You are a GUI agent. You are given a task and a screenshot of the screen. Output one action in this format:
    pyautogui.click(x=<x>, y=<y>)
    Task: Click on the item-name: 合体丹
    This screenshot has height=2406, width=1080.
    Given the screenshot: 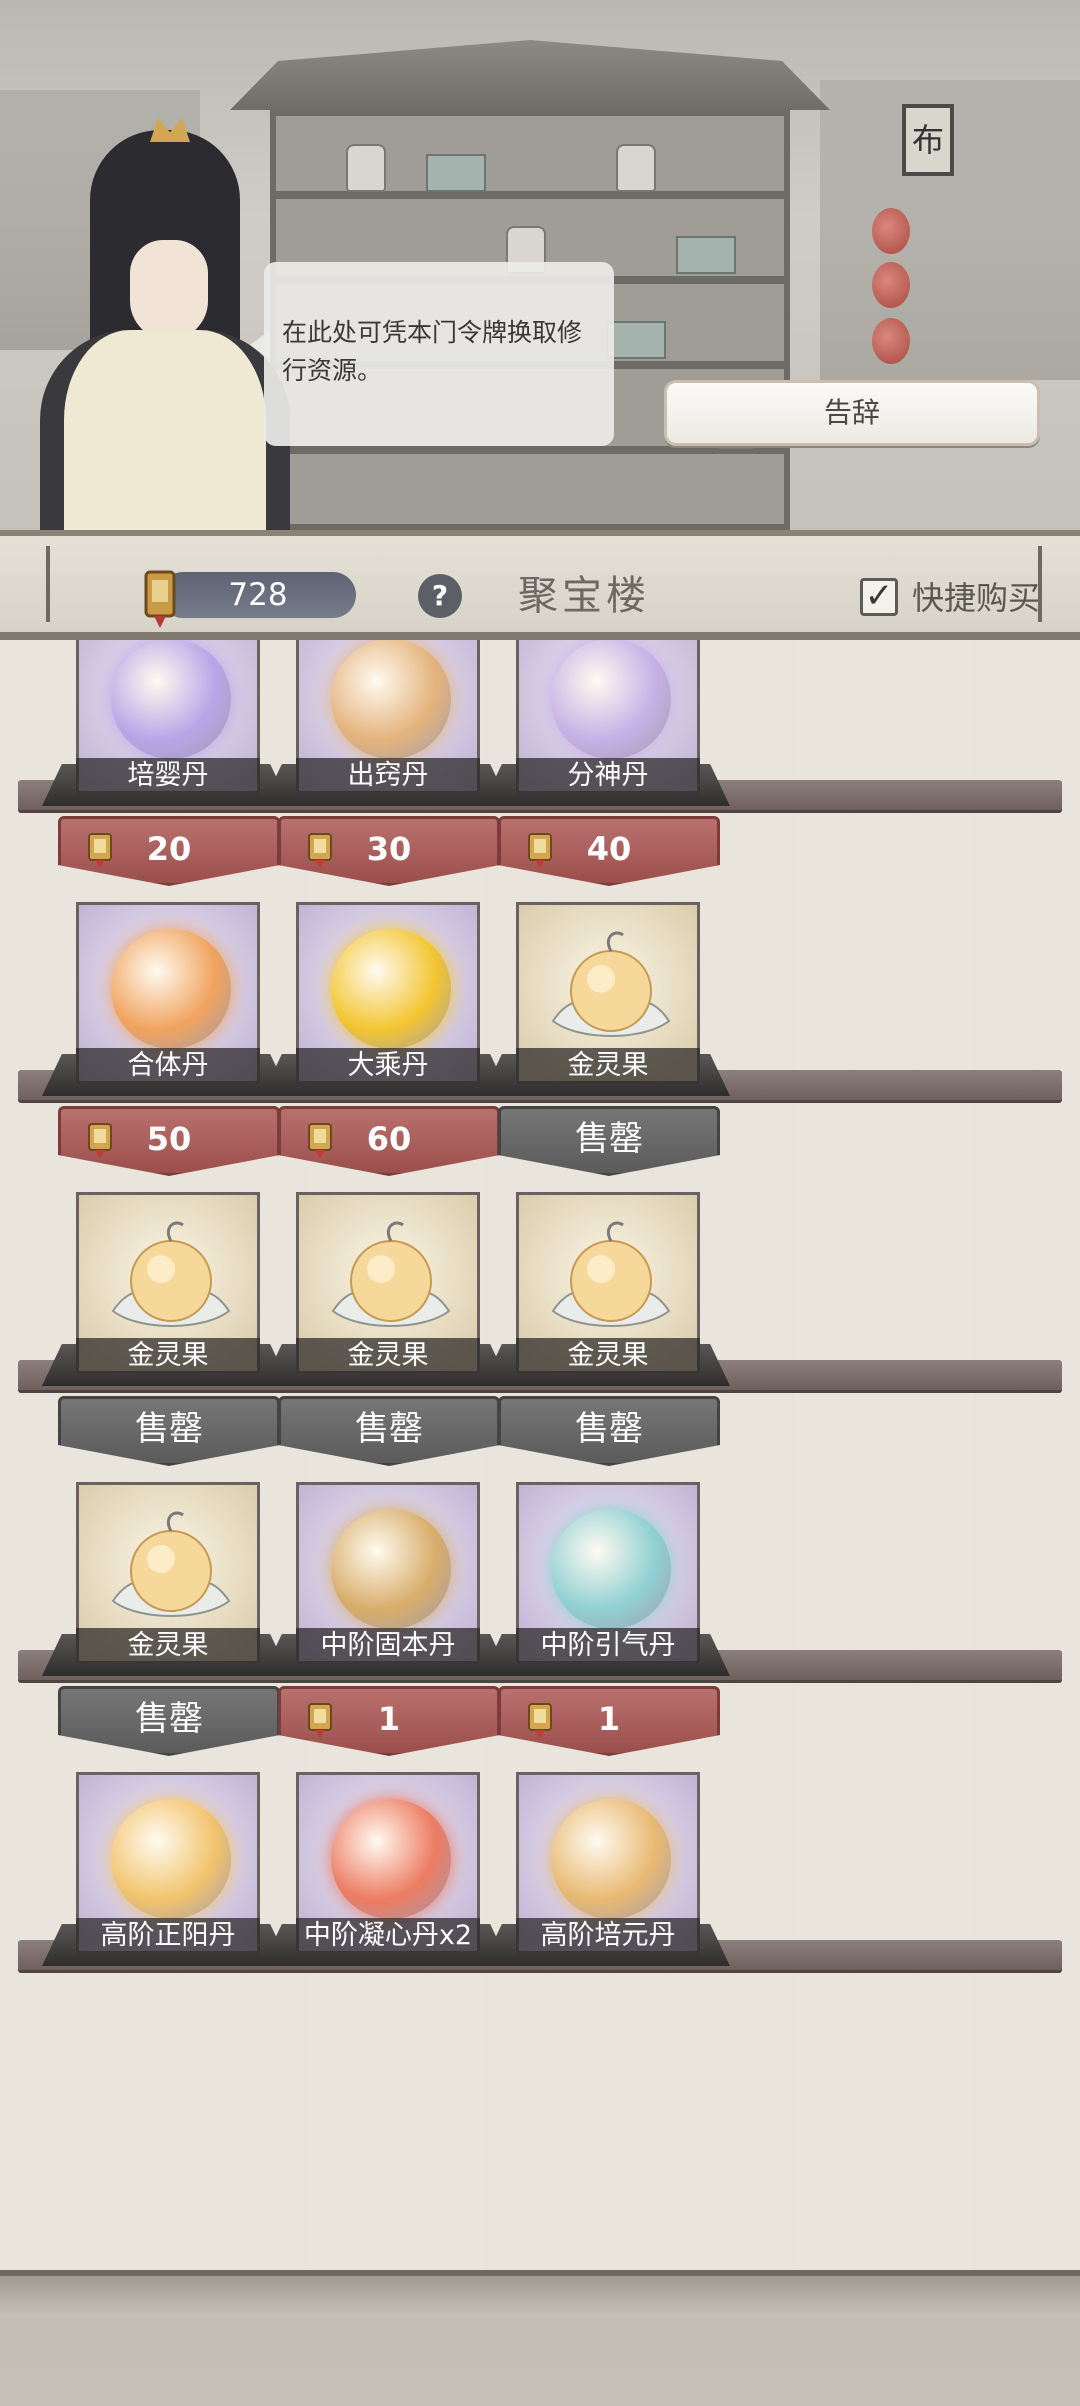 What is the action you would take?
    pyautogui.click(x=168, y=1066)
    